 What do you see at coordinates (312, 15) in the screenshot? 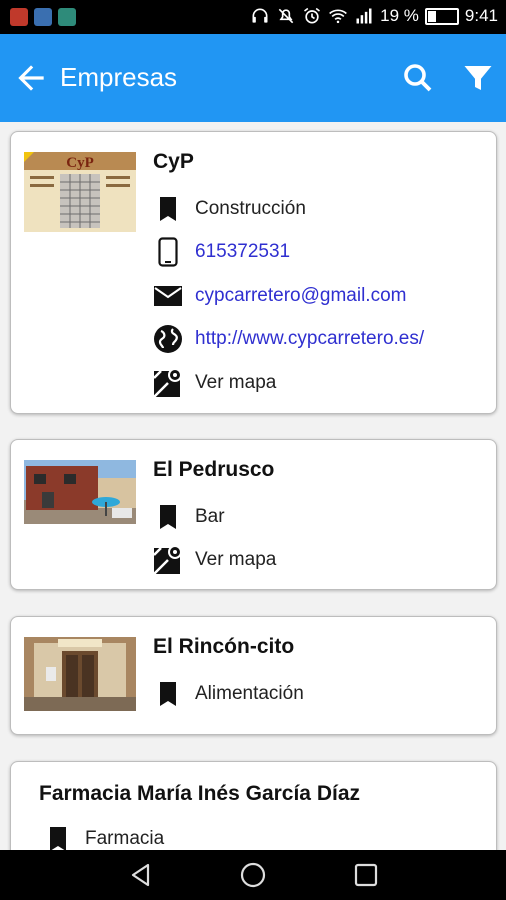
I see `alarm-icon` at bounding box center [312, 15].